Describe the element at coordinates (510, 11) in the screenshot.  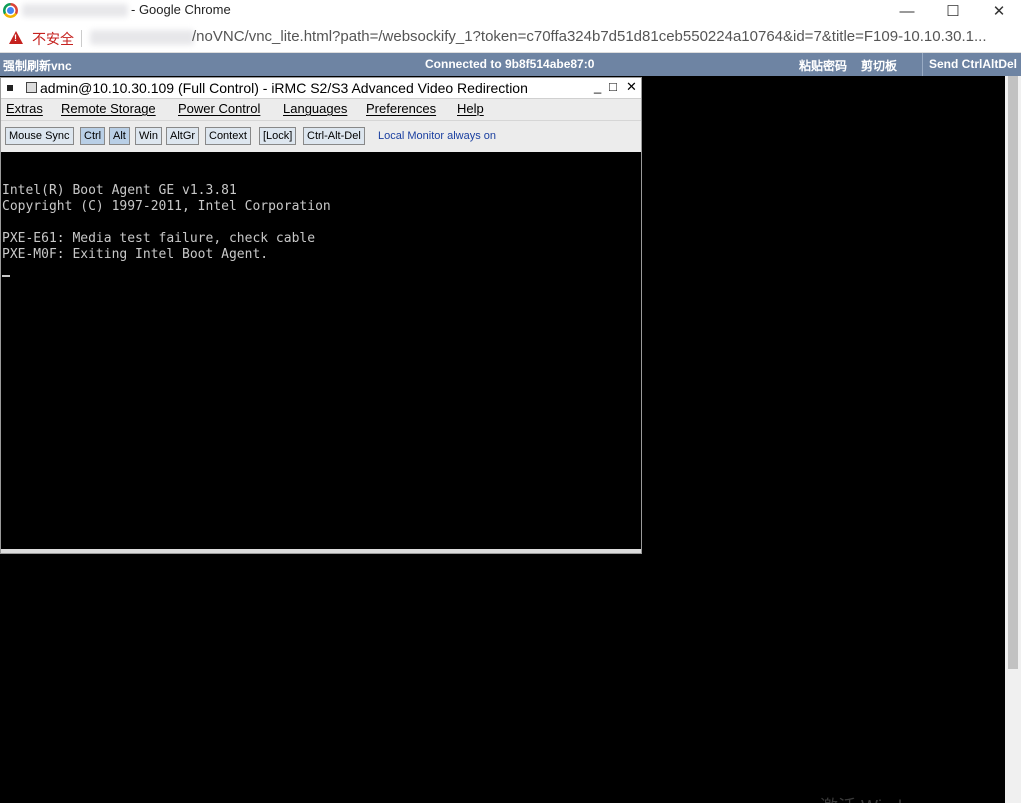
I see `browser-title-bar: - Google Chrome — ☐ ✕` at that location.